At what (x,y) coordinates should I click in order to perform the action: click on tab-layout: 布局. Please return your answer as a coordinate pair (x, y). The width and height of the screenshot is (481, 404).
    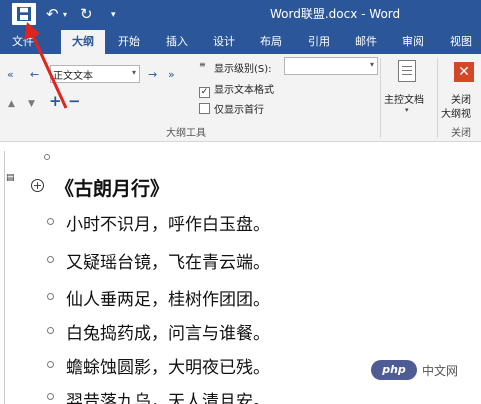
    Looking at the image, I should click on (271, 42).